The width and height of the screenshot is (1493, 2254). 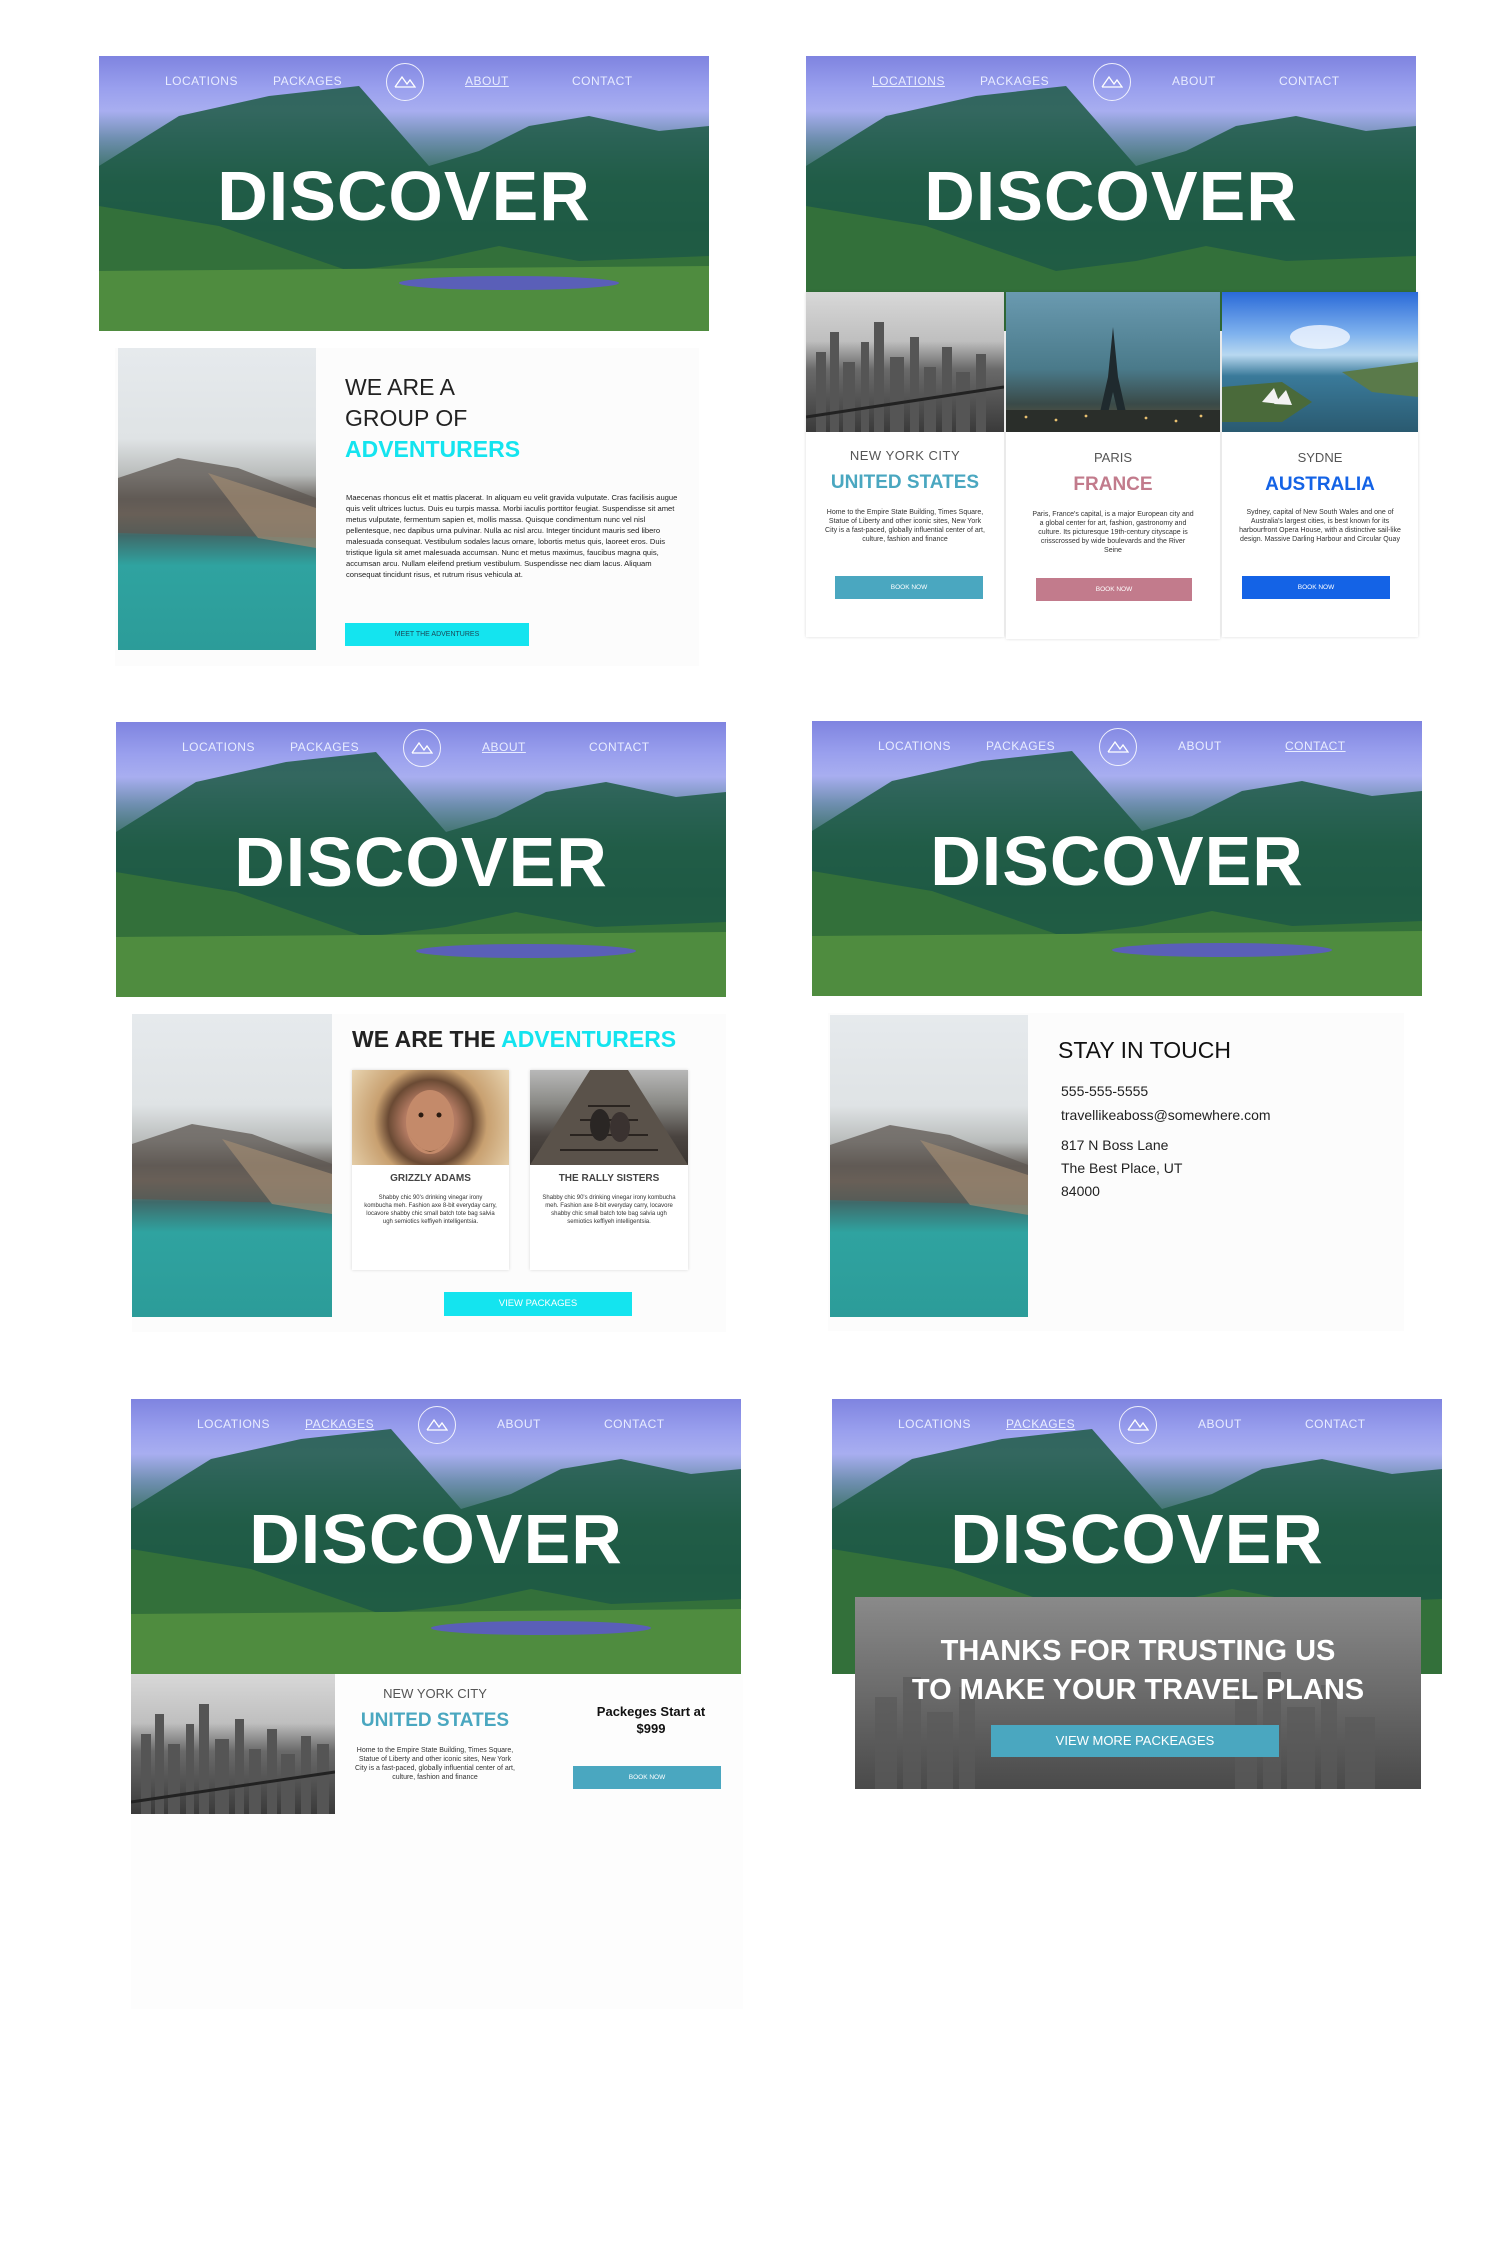 I want to click on location-city: SYDNE, so click(x=1320, y=457).